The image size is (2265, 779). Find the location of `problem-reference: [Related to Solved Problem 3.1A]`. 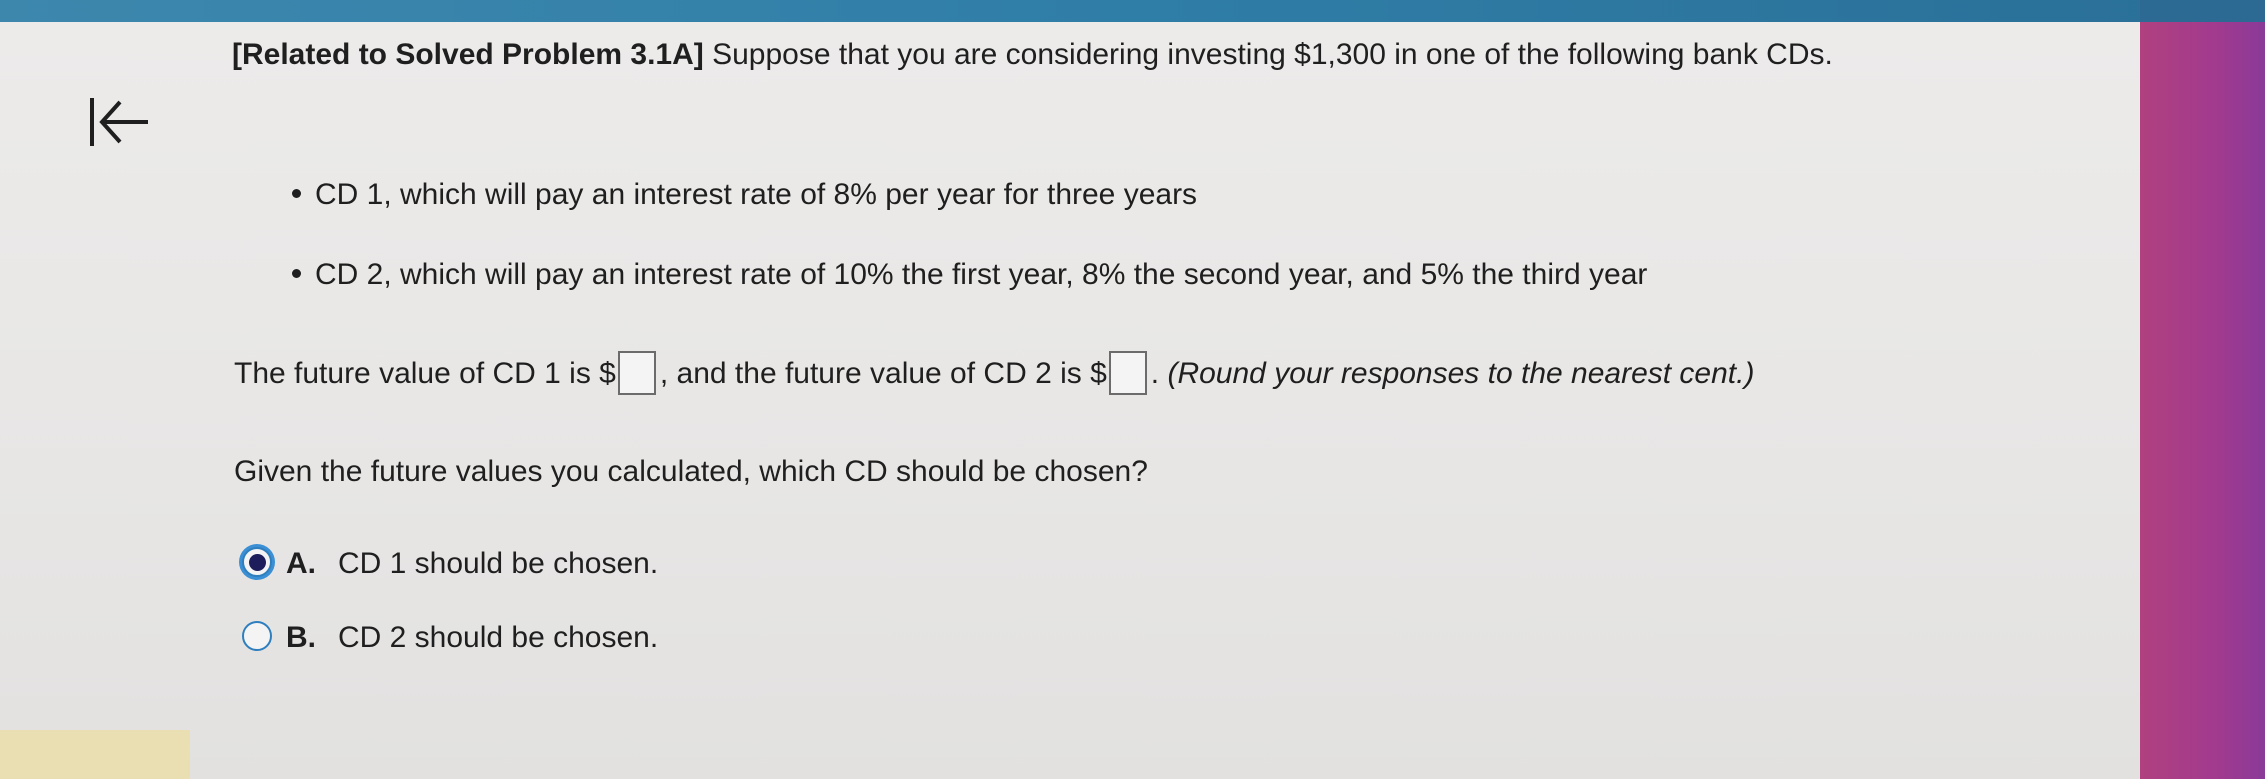

problem-reference: [Related to Solved Problem 3.1A] is located at coordinates (468, 54).